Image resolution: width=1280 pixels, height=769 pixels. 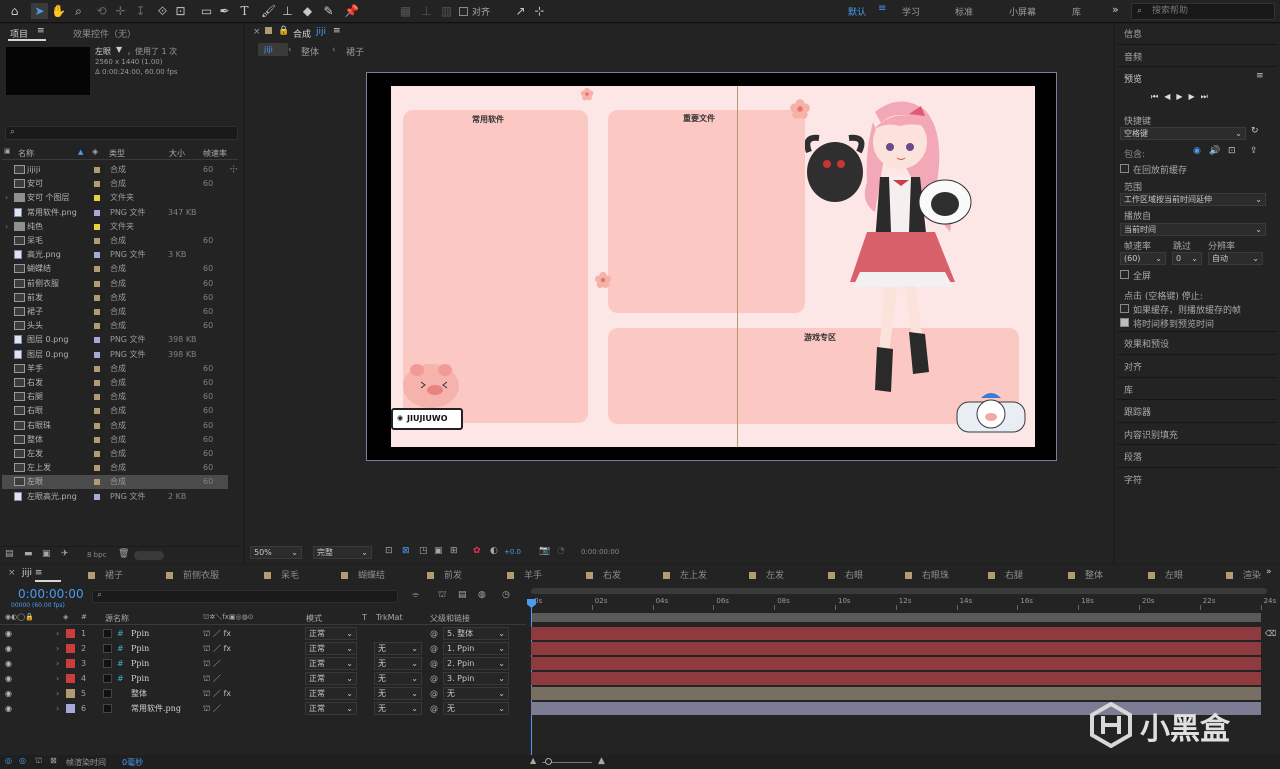 I want to click on guides-icon: ▣, so click(x=438, y=551).